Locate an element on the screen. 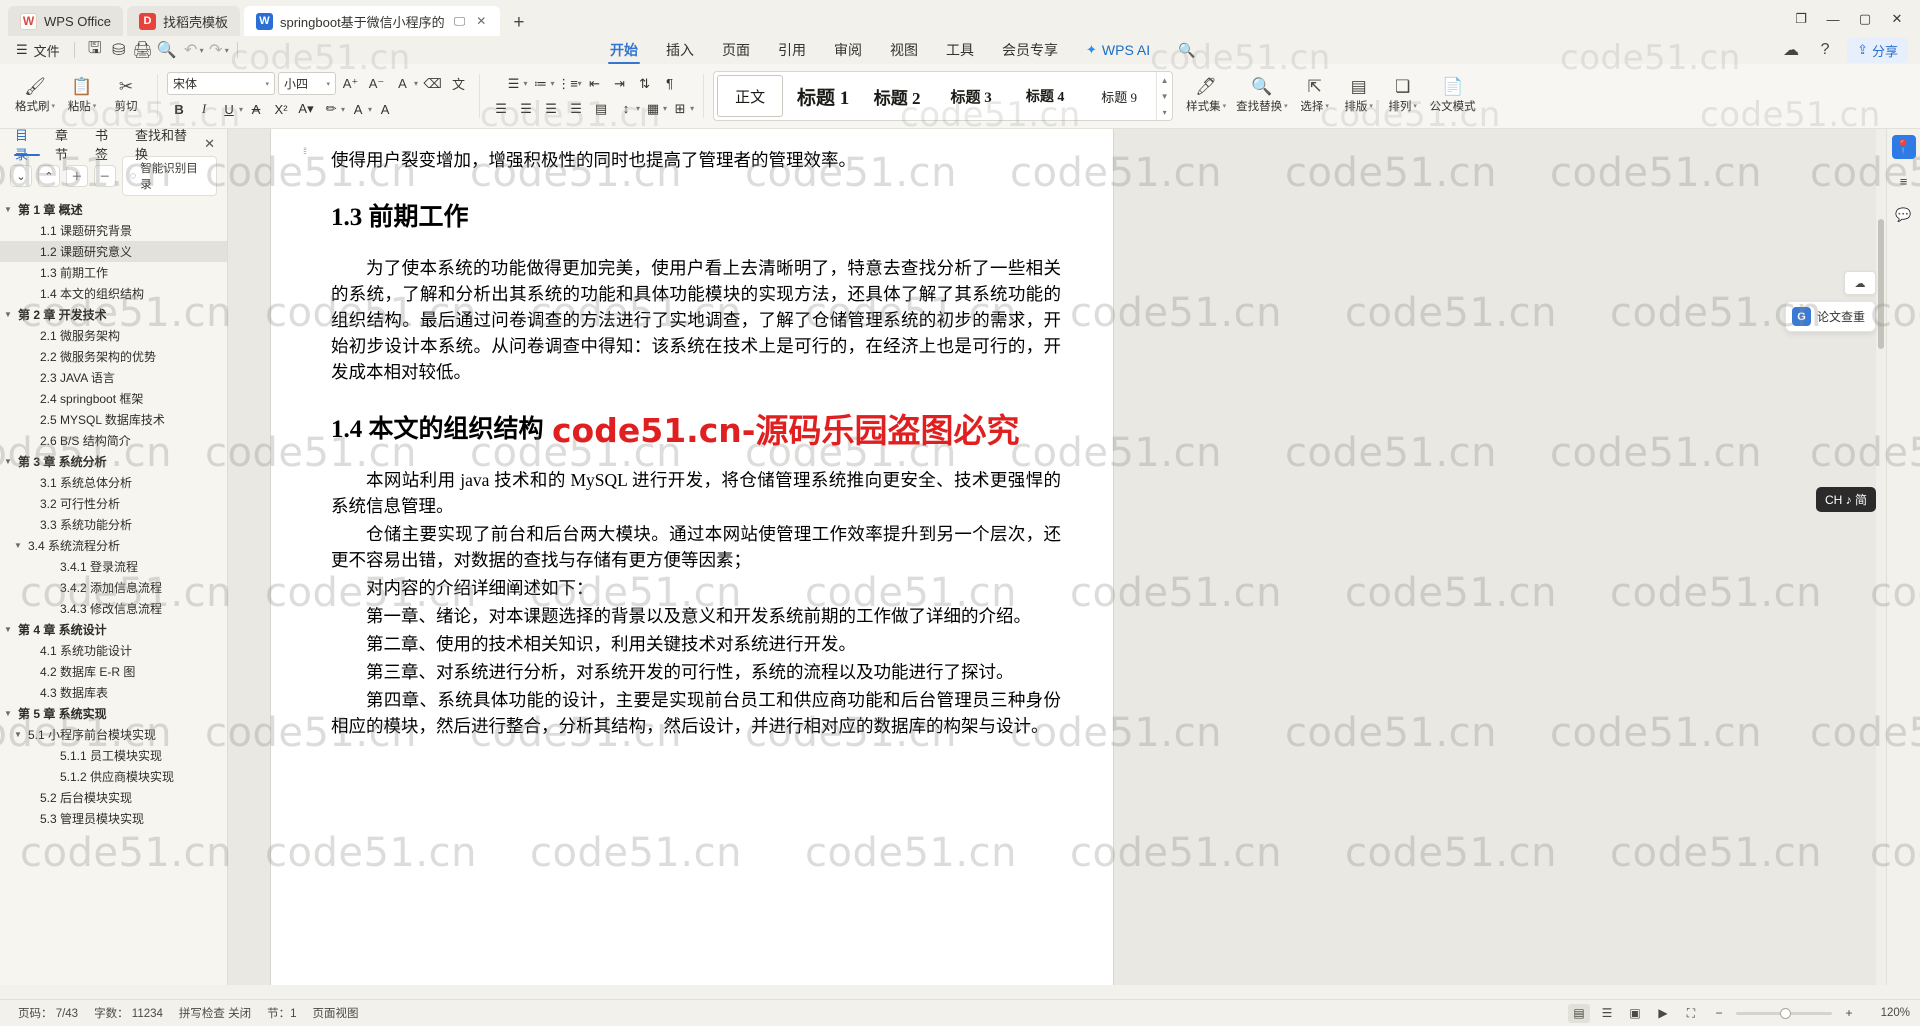 The width and height of the screenshot is (1920, 1026). paste-button: 📋 粘贴 ▾ is located at coordinates (82, 96).